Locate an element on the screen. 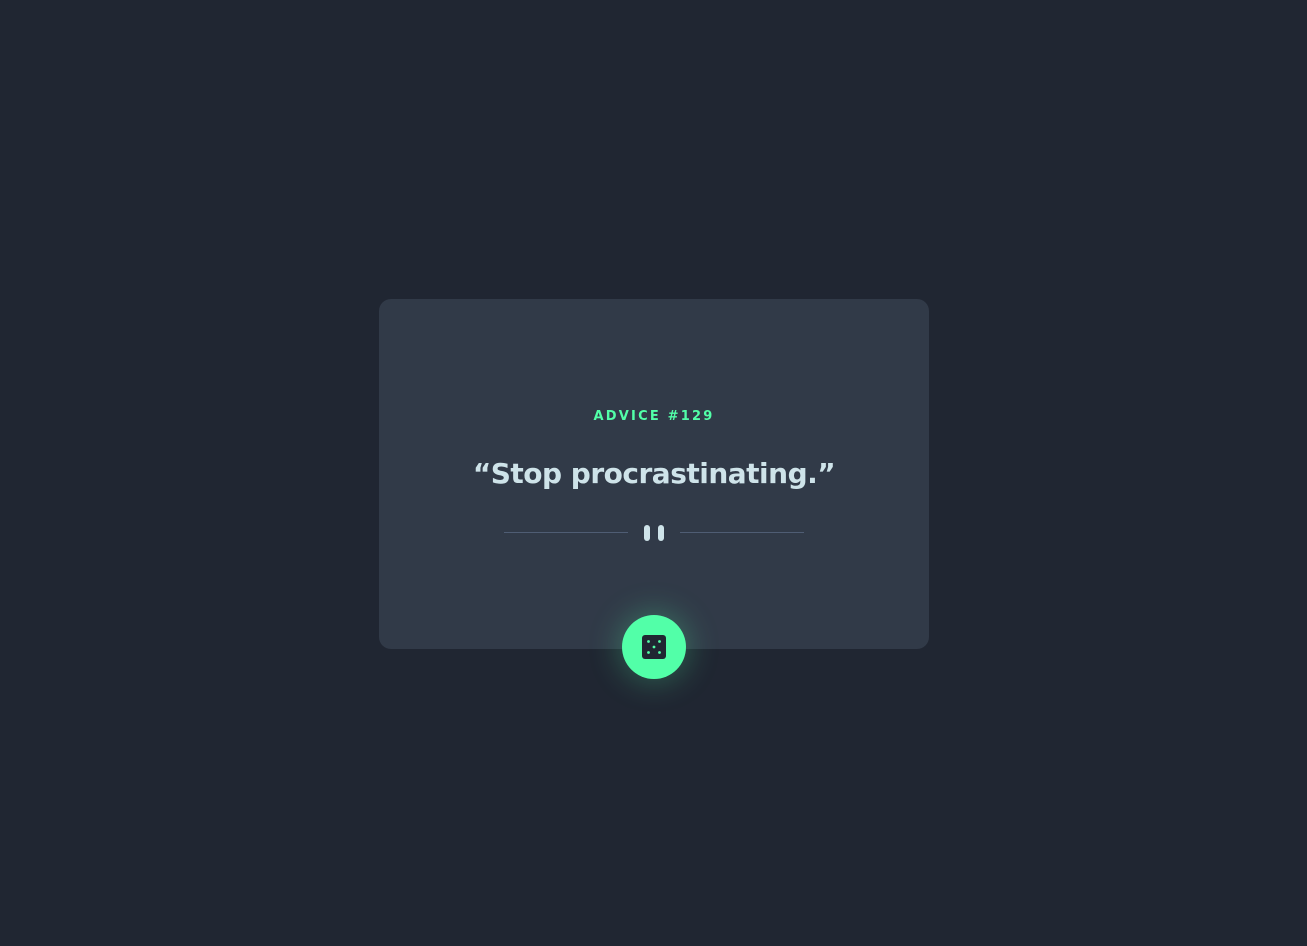 Image resolution: width=1307 pixels, height=946 pixels. new-advice-button is located at coordinates (654, 647).